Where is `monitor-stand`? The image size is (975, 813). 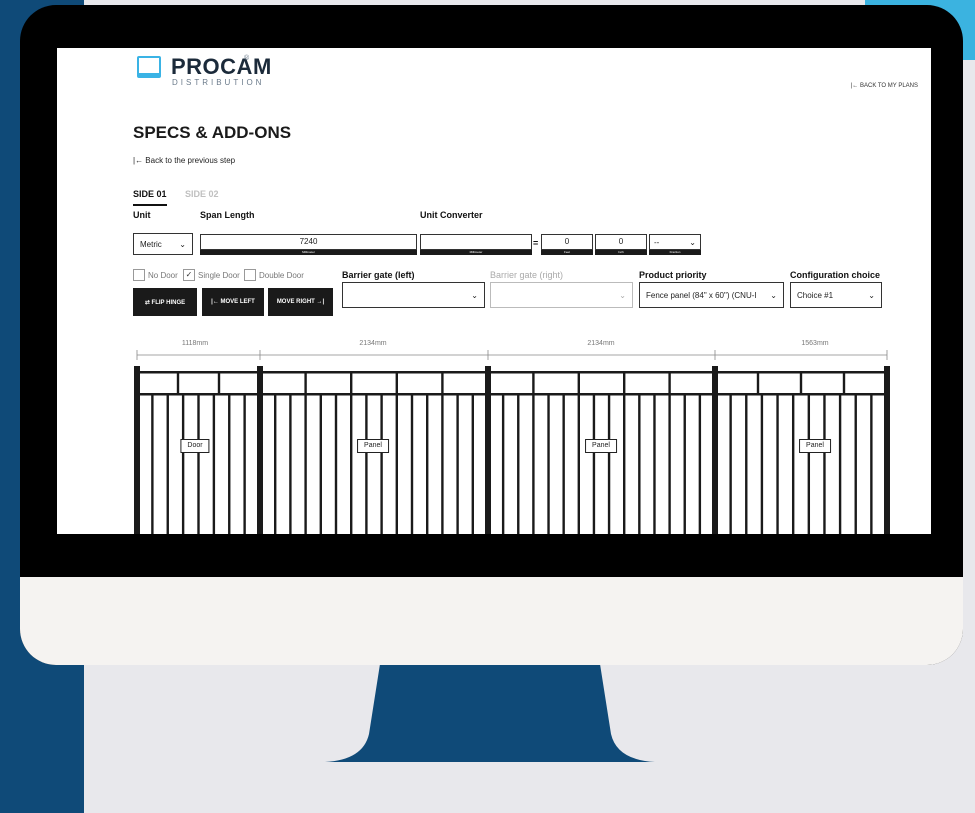 monitor-stand is located at coordinates (490, 713).